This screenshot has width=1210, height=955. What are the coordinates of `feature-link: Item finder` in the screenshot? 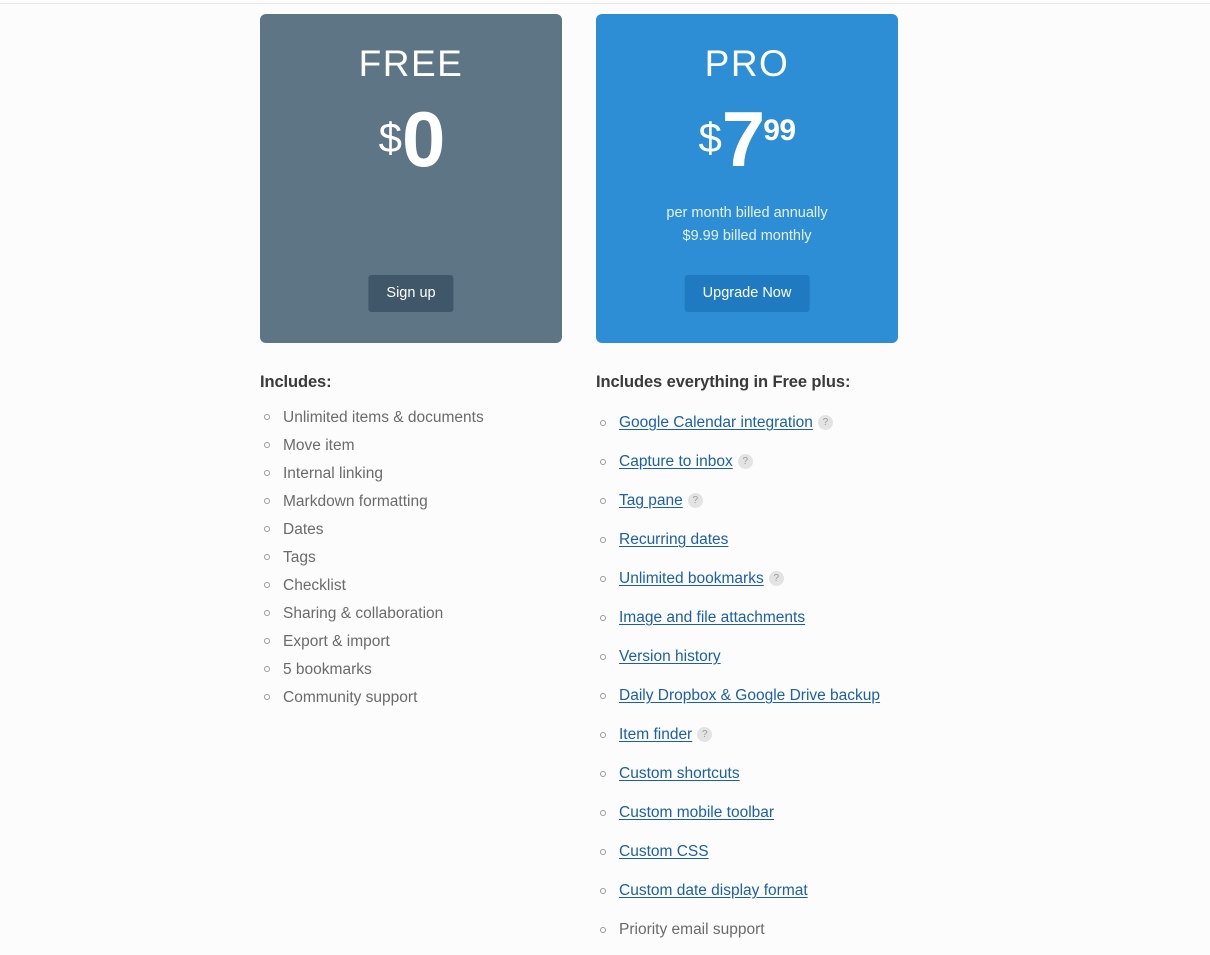 It's located at (655, 734).